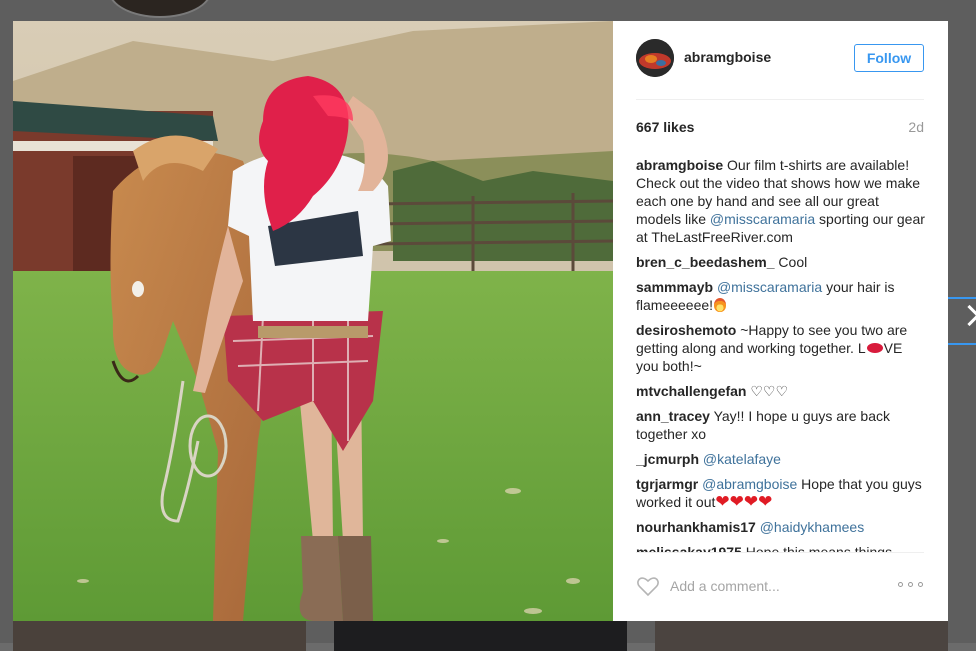  I want to click on fire-emoji-icon, so click(720, 305).